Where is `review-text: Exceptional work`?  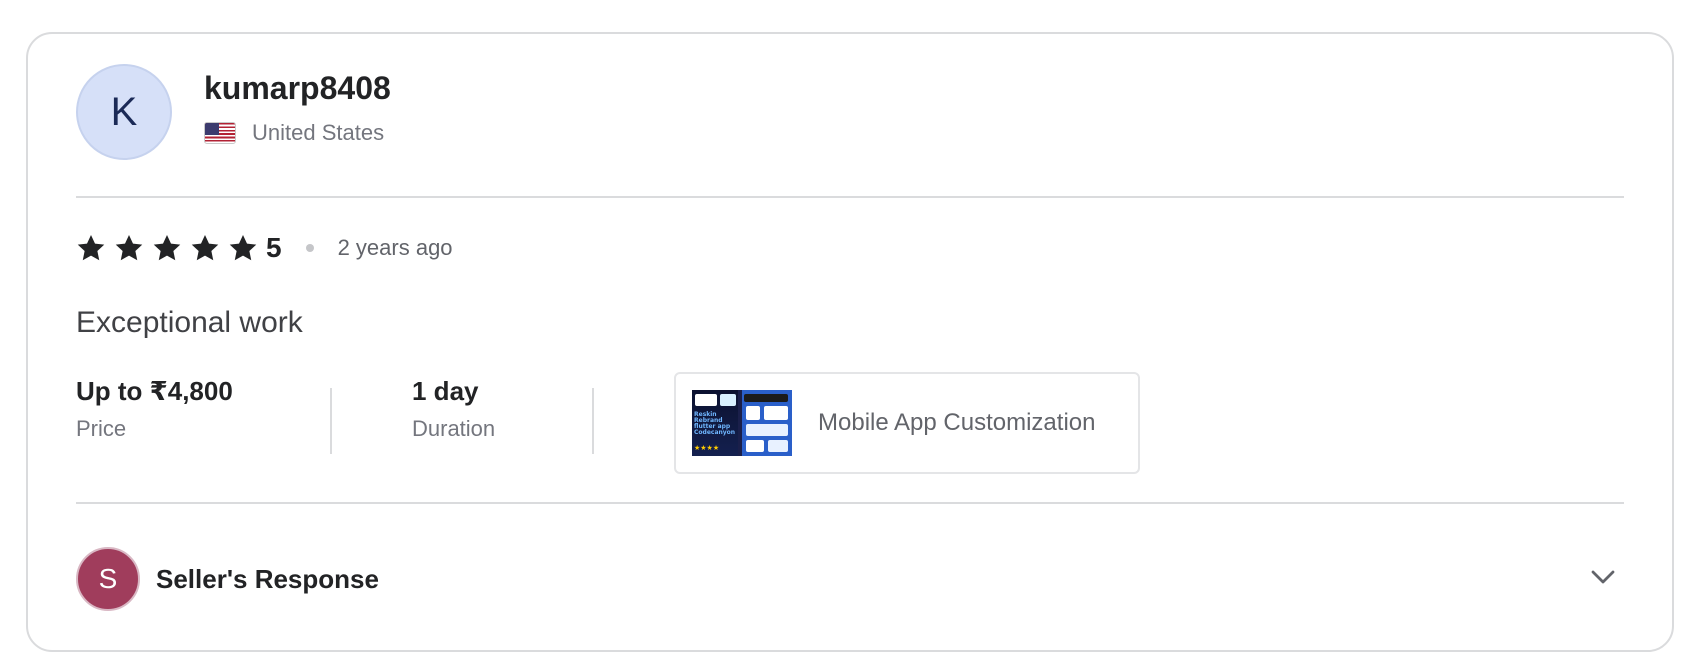 review-text: Exceptional work is located at coordinates (189, 322).